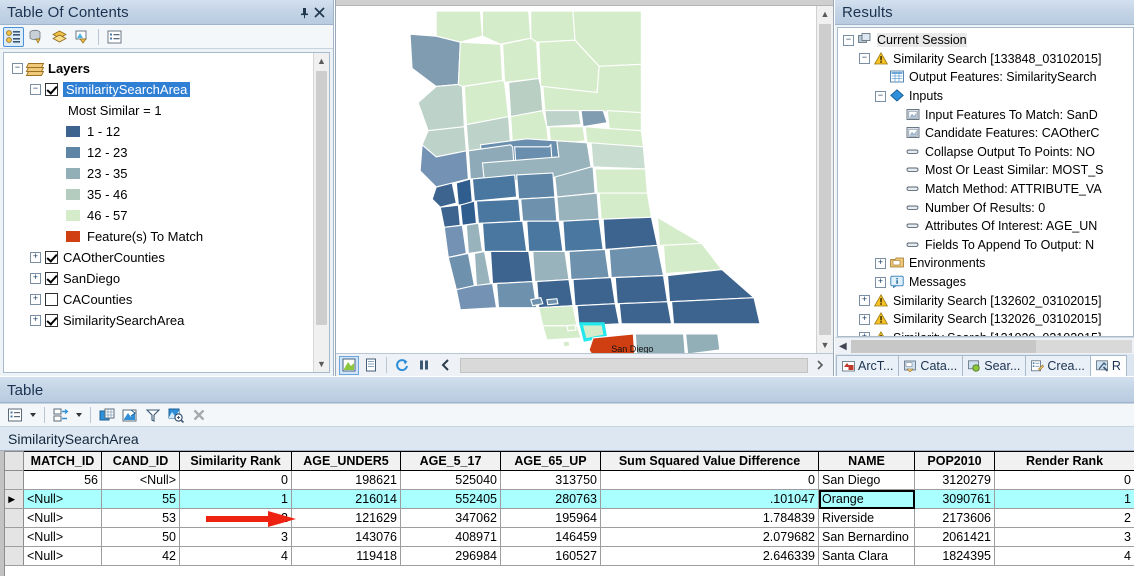 This screenshot has height=576, width=1134. I want to click on results-horizontal-scrollbar: ◀, so click(984, 345).